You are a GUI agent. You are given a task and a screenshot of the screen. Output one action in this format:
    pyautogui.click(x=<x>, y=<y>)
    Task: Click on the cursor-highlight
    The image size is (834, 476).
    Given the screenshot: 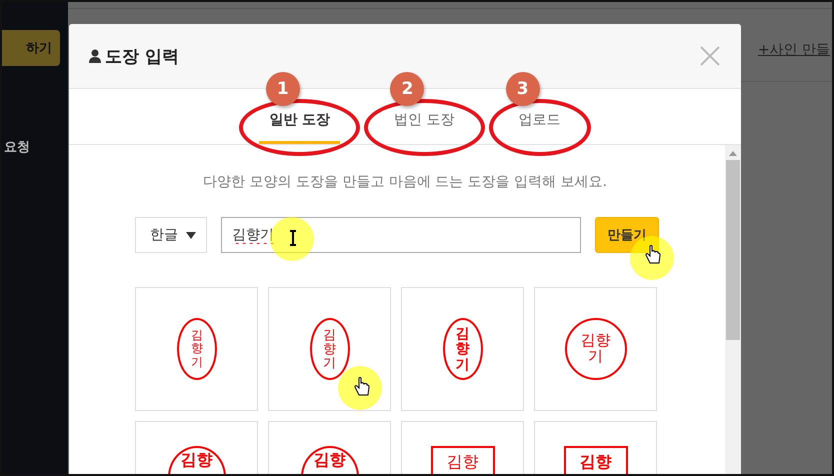 What is the action you would take?
    pyautogui.click(x=292, y=239)
    